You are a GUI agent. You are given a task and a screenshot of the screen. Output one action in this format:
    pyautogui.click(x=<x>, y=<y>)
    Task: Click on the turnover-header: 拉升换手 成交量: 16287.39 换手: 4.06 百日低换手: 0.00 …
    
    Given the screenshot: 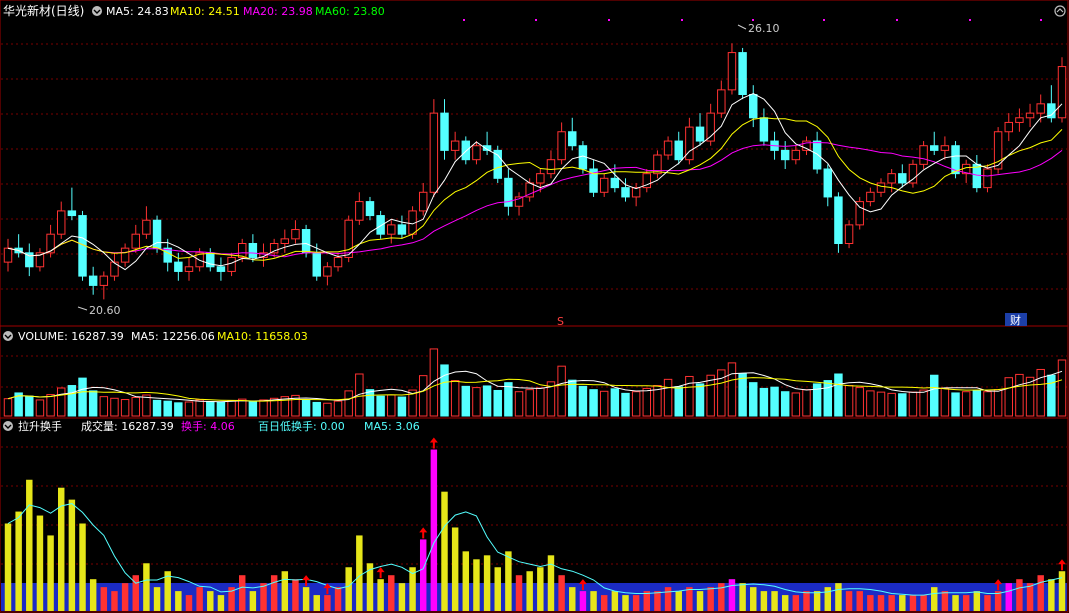 What is the action you would take?
    pyautogui.click(x=211, y=426)
    